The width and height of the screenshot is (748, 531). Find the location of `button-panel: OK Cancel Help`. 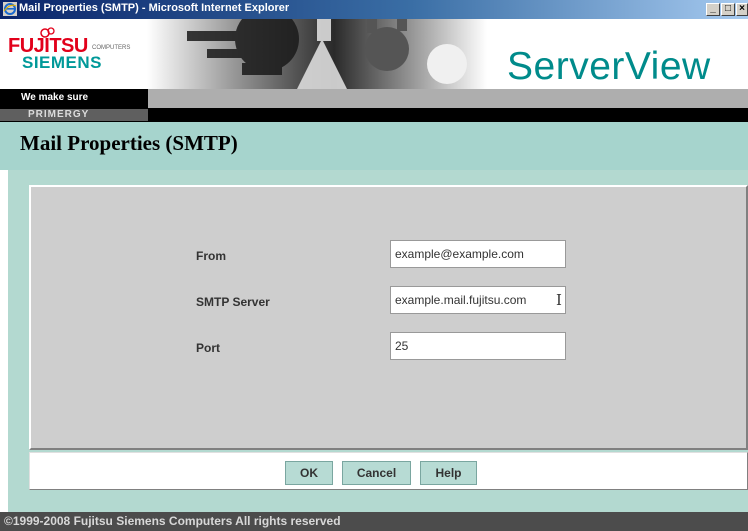

button-panel: OK Cancel Help is located at coordinates (388, 471).